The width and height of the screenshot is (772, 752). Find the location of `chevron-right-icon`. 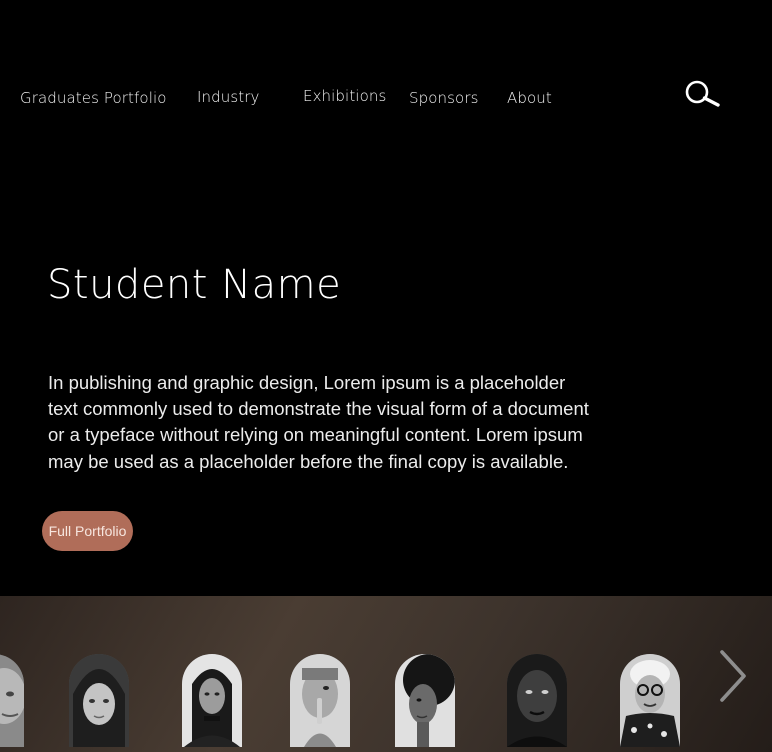

chevron-right-icon is located at coordinates (733, 676).